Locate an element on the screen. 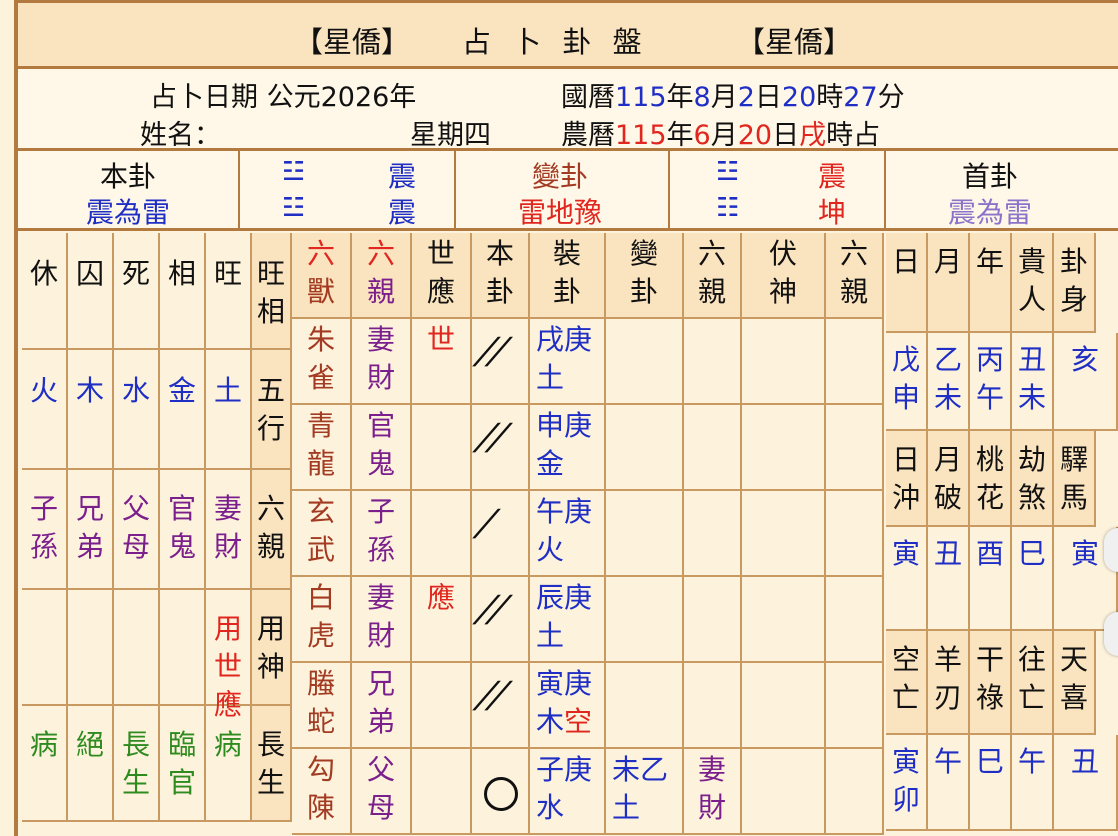 This screenshot has height=836, width=1118. shensha-header: 日 is located at coordinates (907, 283).